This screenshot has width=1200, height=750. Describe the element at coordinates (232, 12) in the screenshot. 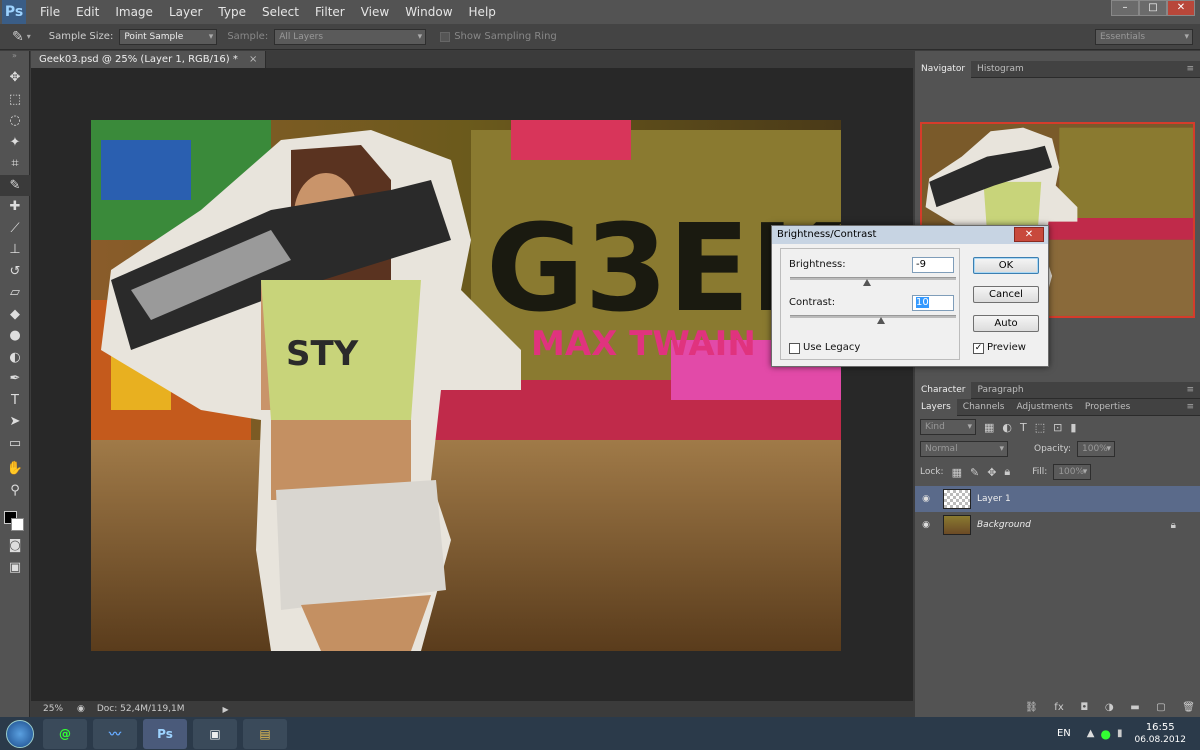

I see `menu-type: Type` at that location.